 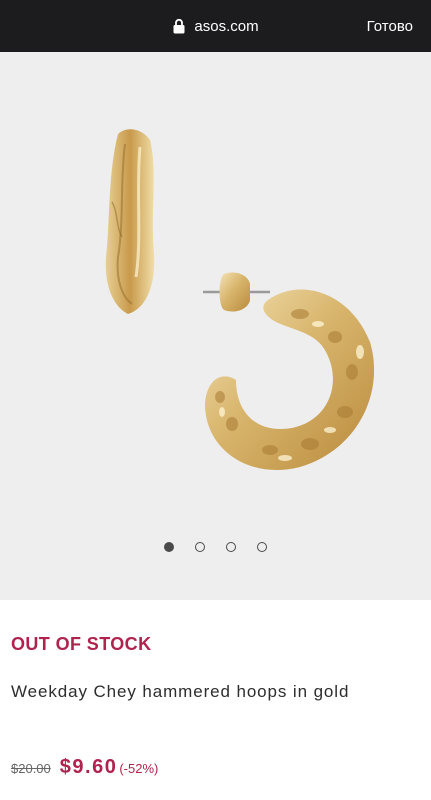 I want to click on sale-price: $9.60, so click(x=88, y=767).